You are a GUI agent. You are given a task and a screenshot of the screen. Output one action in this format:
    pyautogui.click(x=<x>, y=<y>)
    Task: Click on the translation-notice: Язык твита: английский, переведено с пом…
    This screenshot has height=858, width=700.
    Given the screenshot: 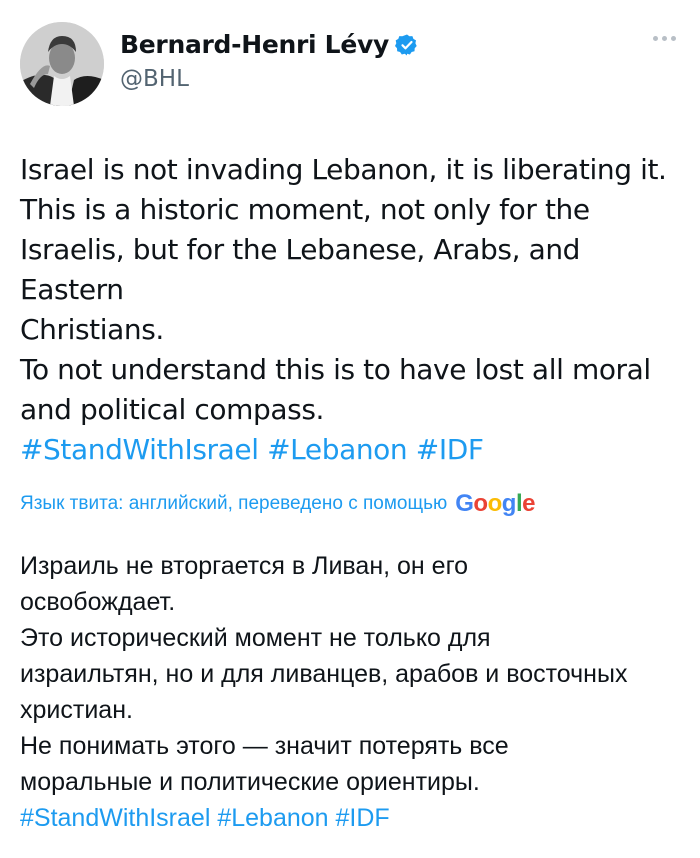 What is the action you would take?
    pyautogui.click(x=277, y=504)
    